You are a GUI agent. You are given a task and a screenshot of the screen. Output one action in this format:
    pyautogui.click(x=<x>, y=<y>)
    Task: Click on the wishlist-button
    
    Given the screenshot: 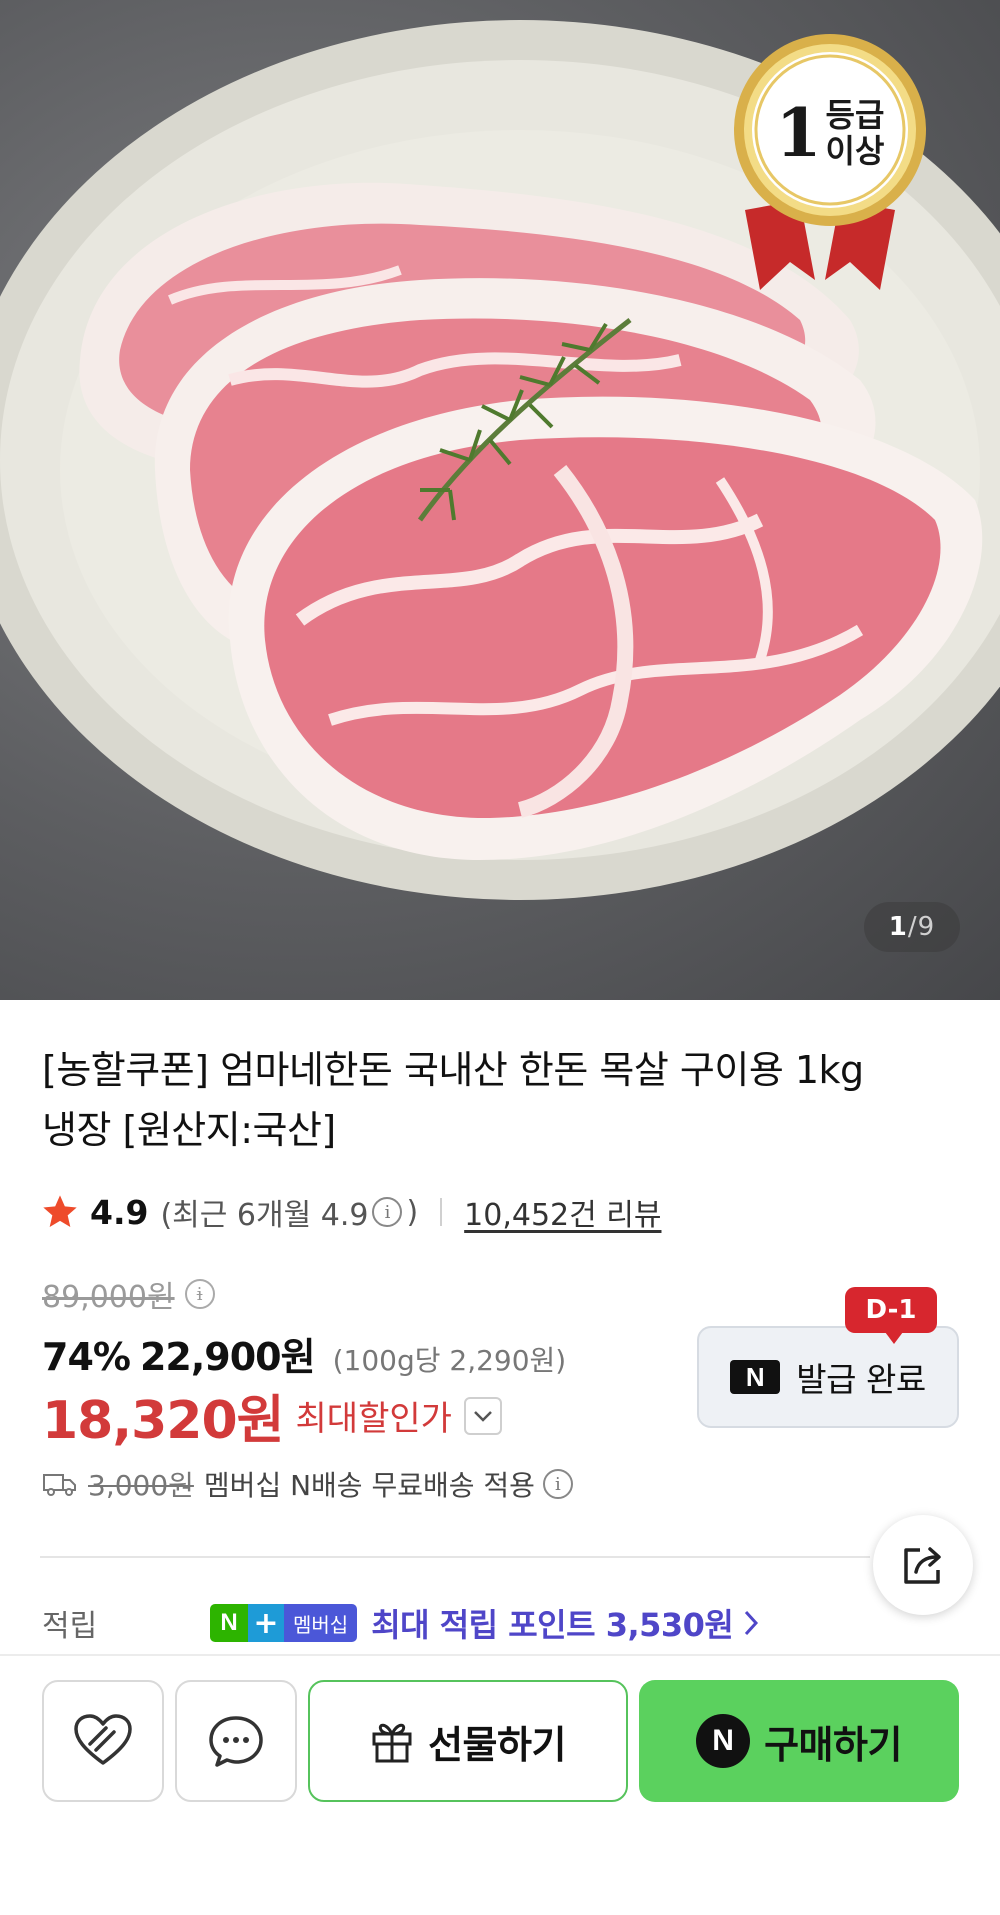 What is the action you would take?
    pyautogui.click(x=103, y=1741)
    